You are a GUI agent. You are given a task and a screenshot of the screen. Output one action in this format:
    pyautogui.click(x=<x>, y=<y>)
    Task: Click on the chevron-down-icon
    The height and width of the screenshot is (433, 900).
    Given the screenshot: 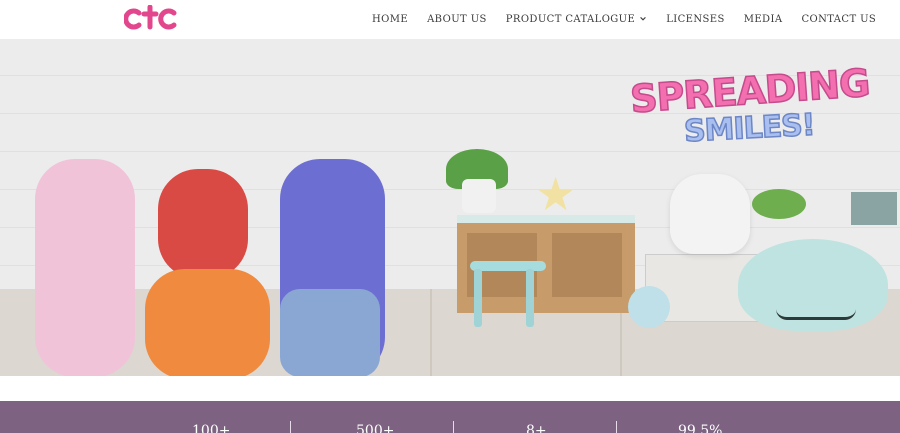 What is the action you would take?
    pyautogui.click(x=643, y=19)
    